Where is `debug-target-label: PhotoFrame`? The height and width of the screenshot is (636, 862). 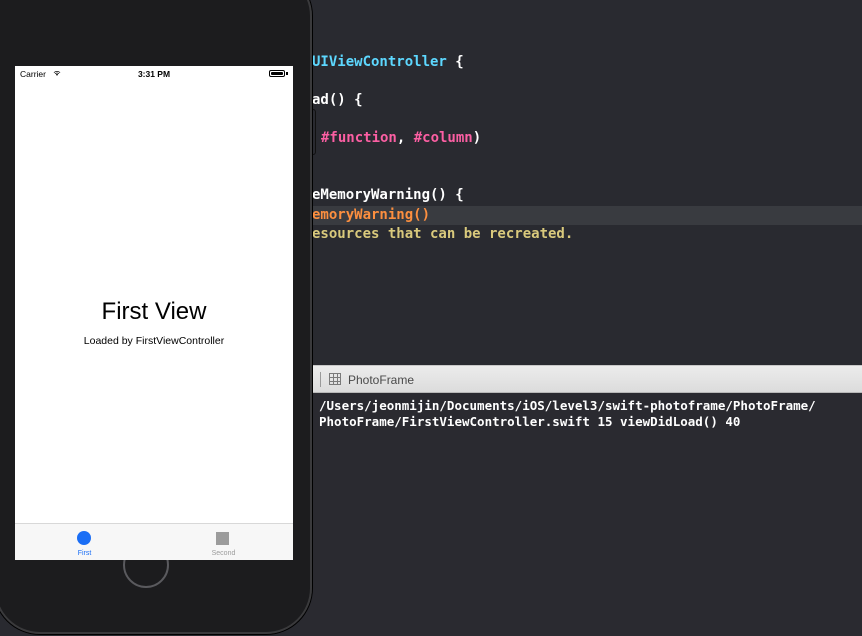
debug-target-label: PhotoFrame is located at coordinates (381, 380).